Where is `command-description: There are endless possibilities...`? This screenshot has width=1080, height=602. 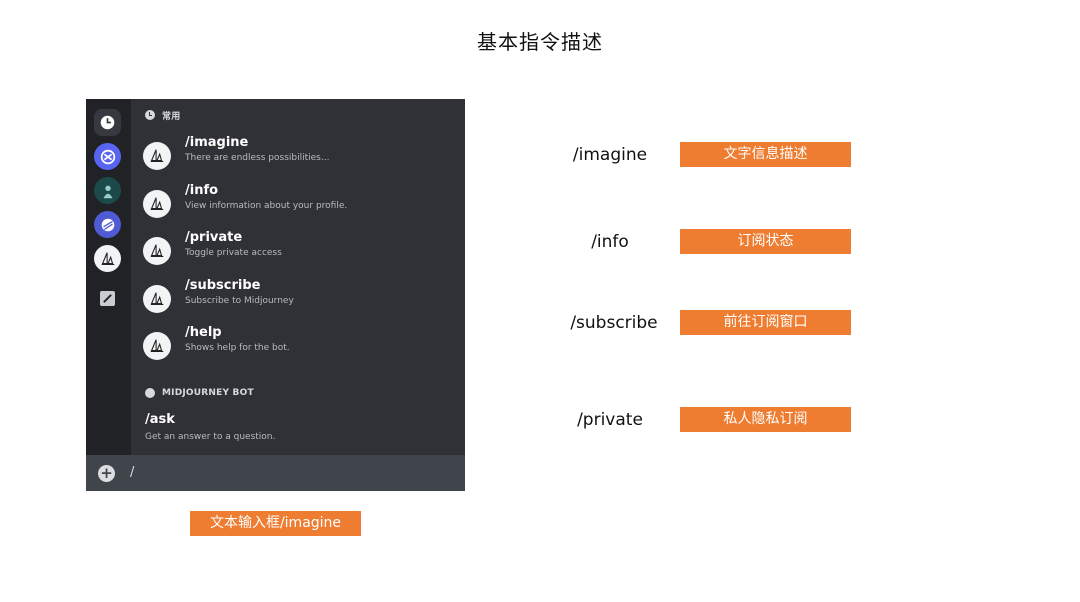
command-description: There are endless possibilities... is located at coordinates (257, 158).